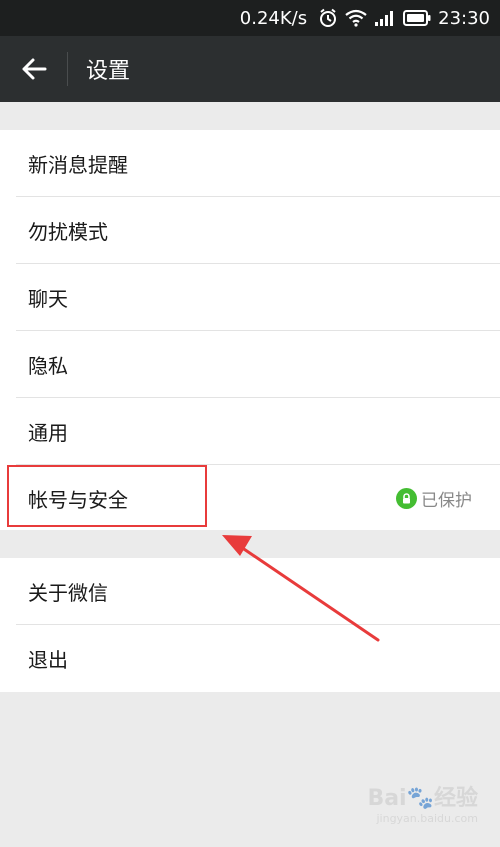 This screenshot has height=847, width=500. Describe the element at coordinates (68, 232) in the screenshot. I see `settings-item-label: 勿扰模式` at that location.